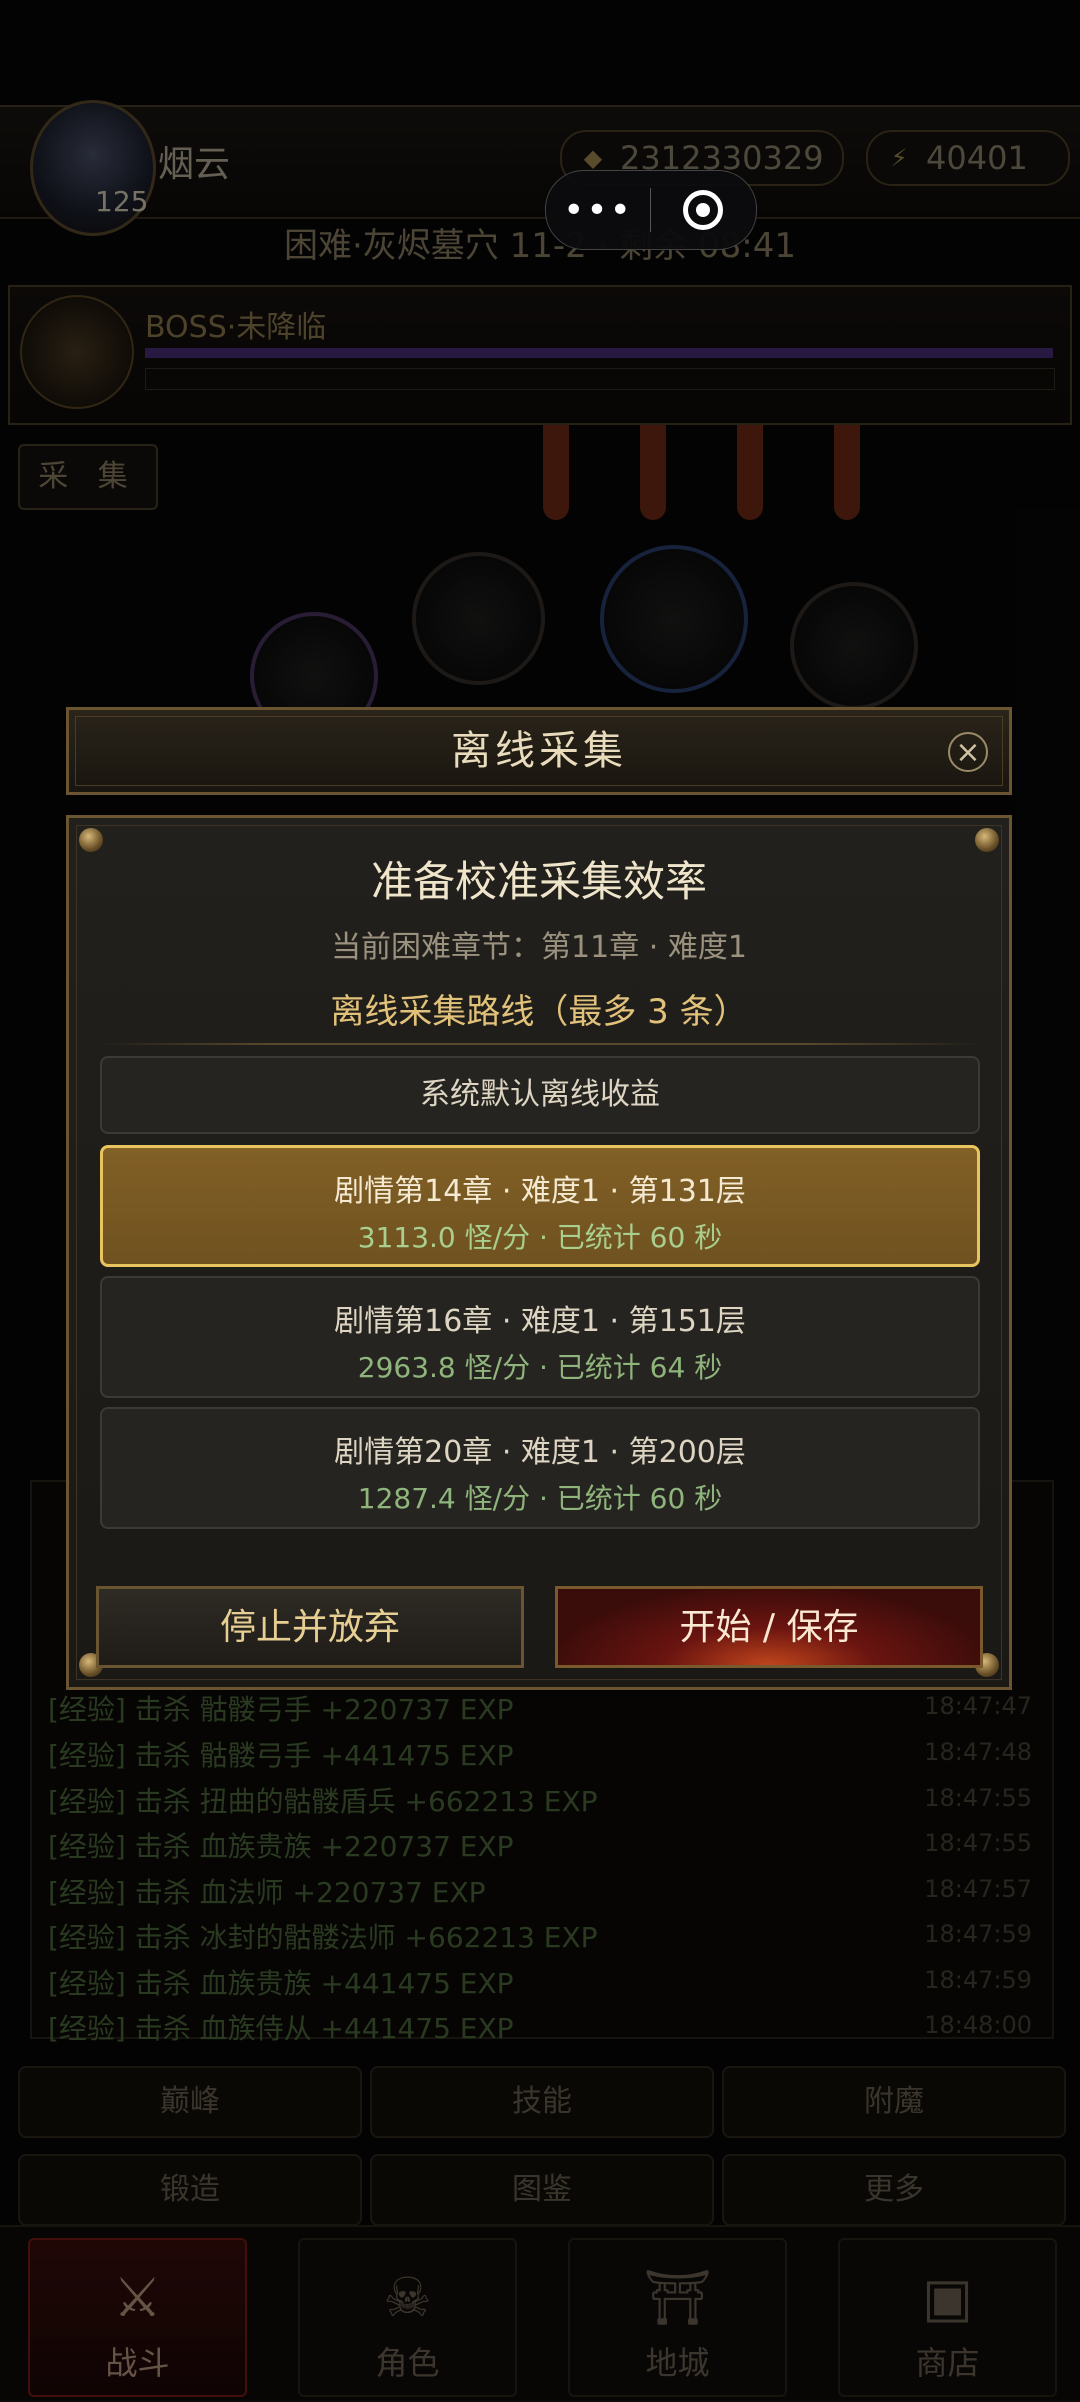 This screenshot has width=1080, height=2402. I want to click on close-miniprogram-icon, so click(703, 210).